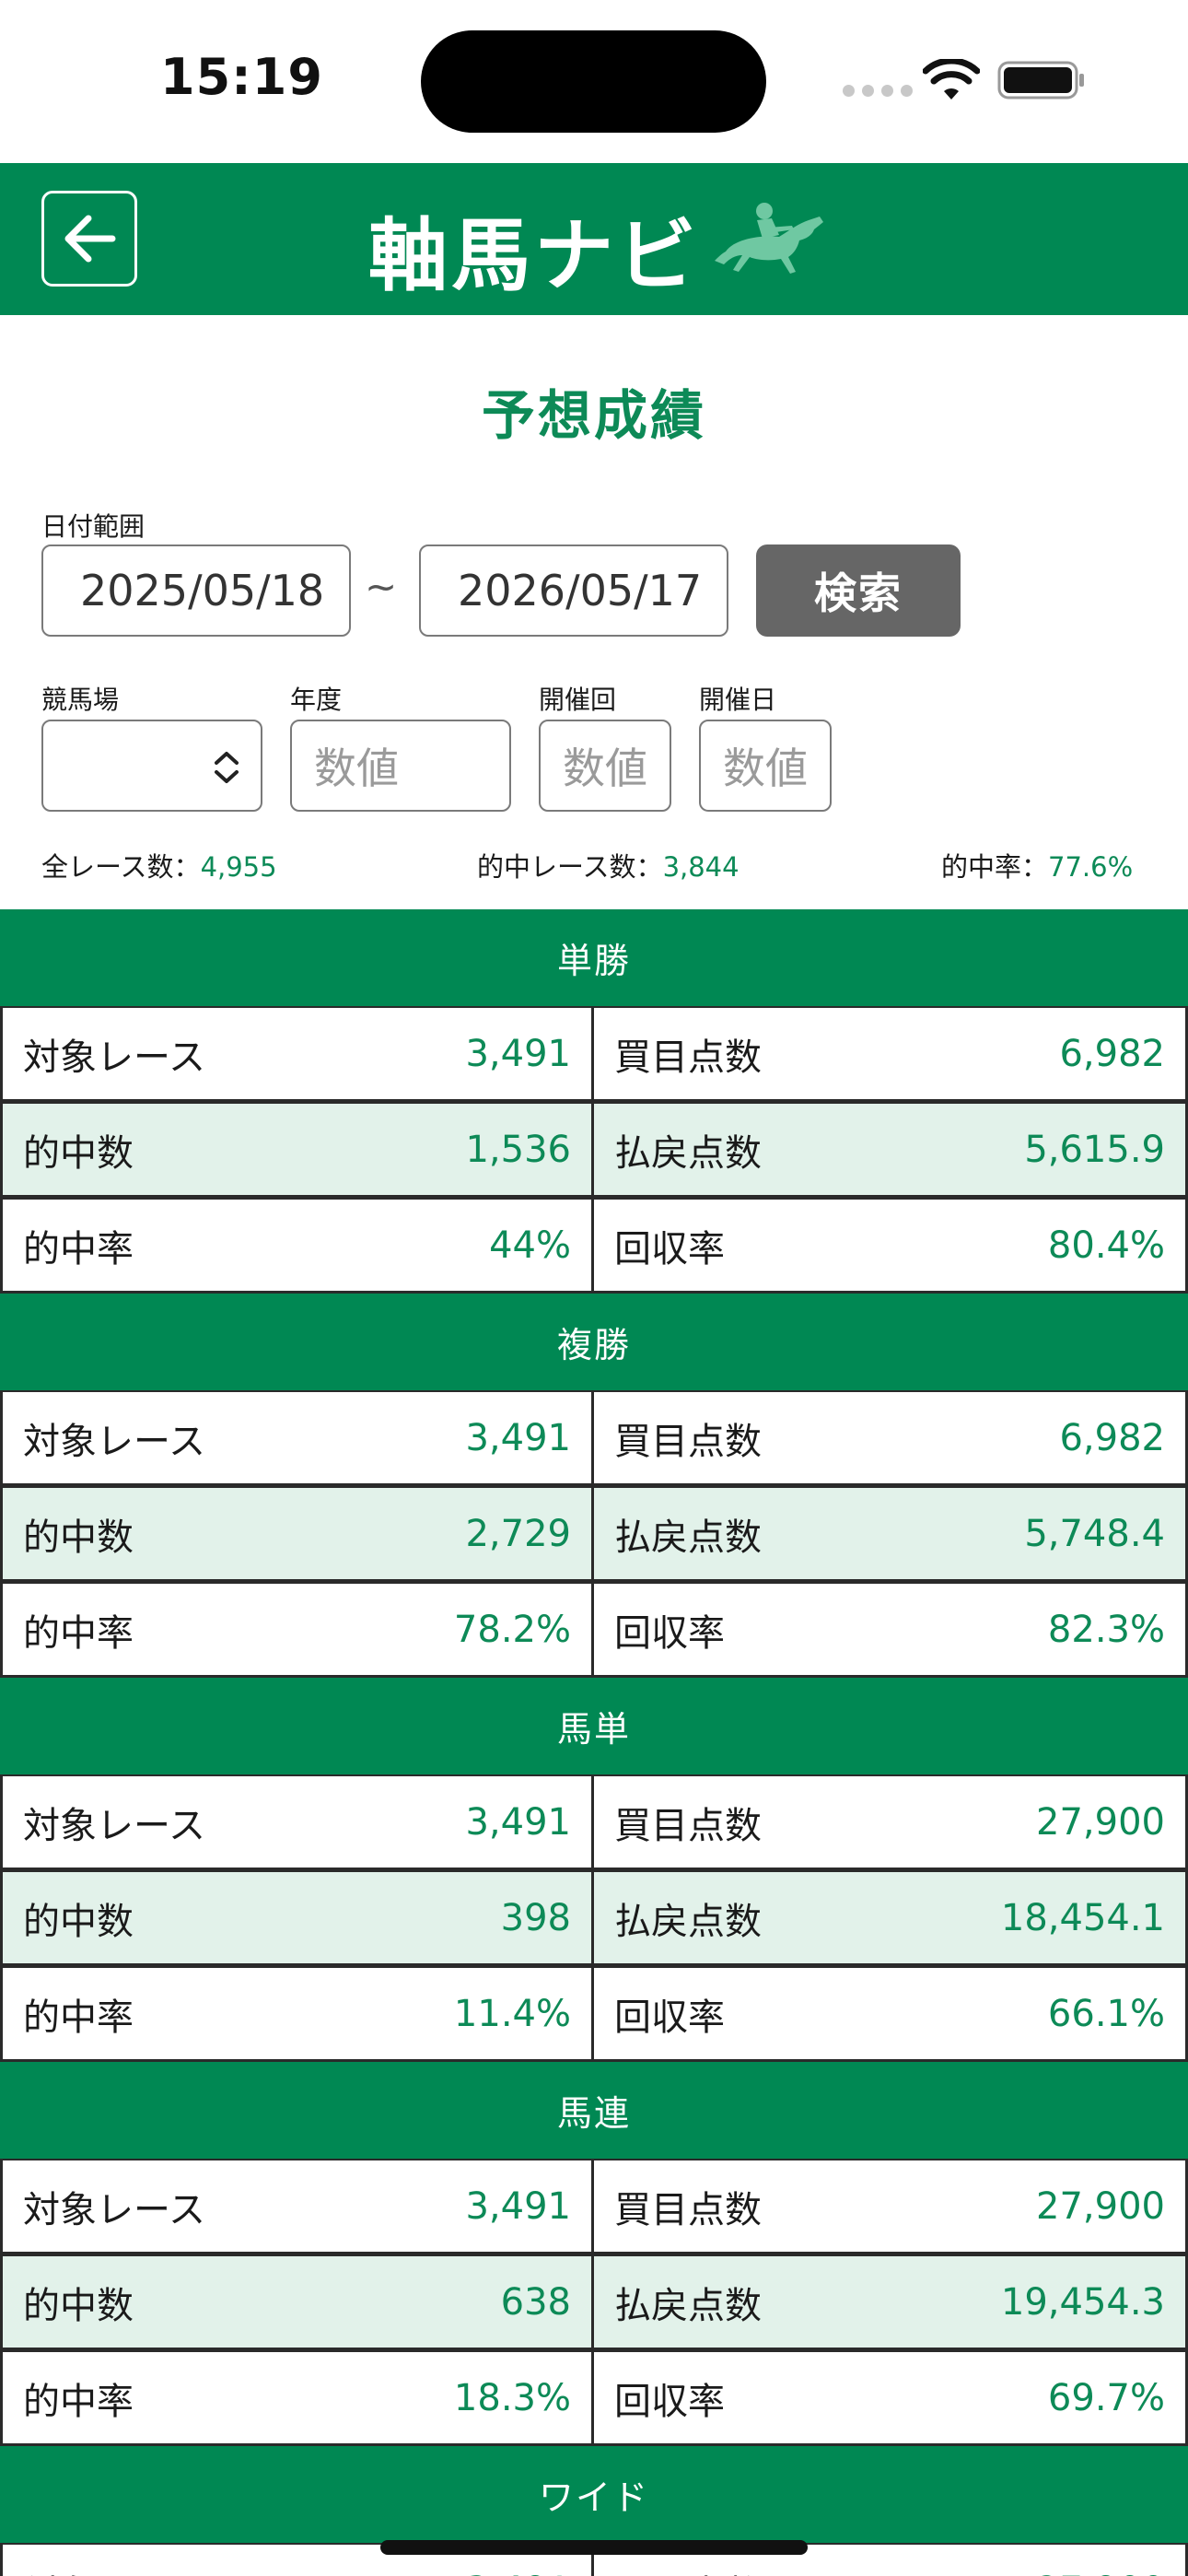 This screenshot has height=2576, width=1188. What do you see at coordinates (1082, 2302) in the screenshot?
I see `stat-value: 19,454.3` at bounding box center [1082, 2302].